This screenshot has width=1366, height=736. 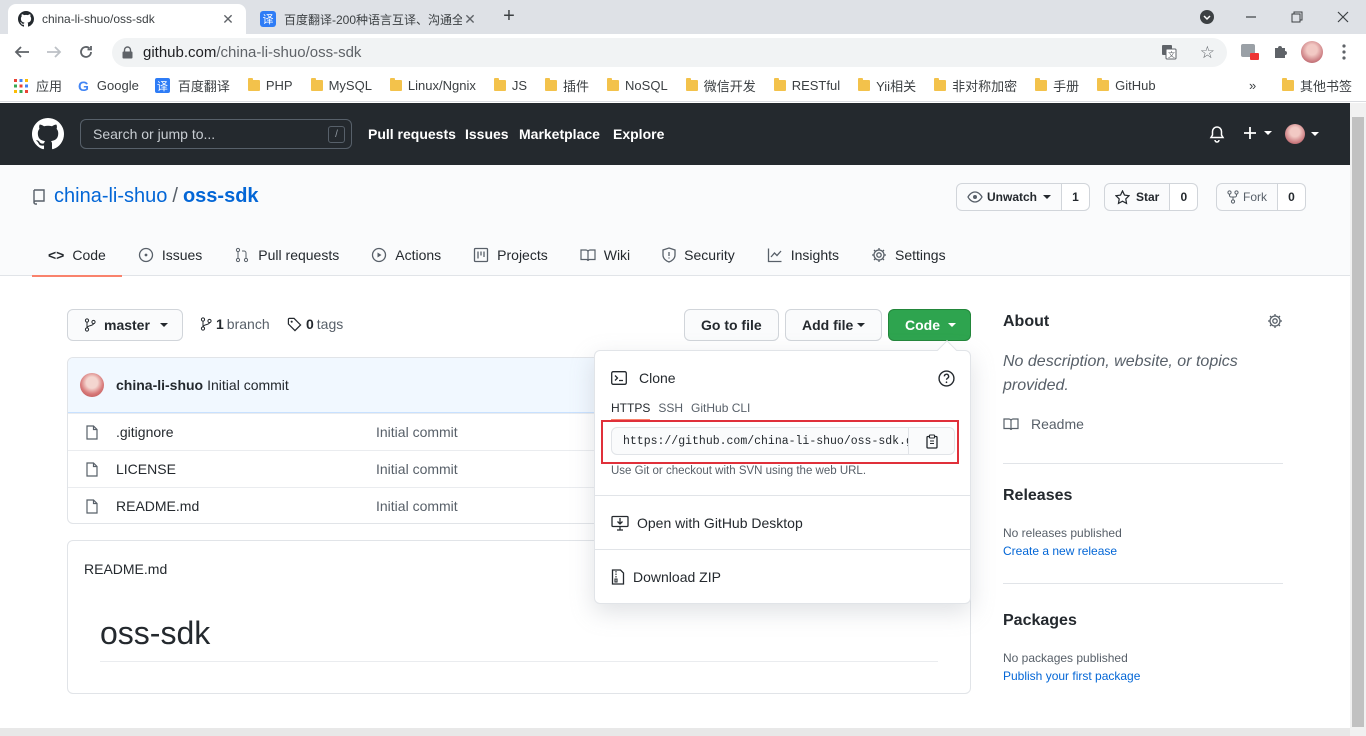 What do you see at coordinates (412, 134) in the screenshot?
I see `nav-pull-requests: Pull requests` at bounding box center [412, 134].